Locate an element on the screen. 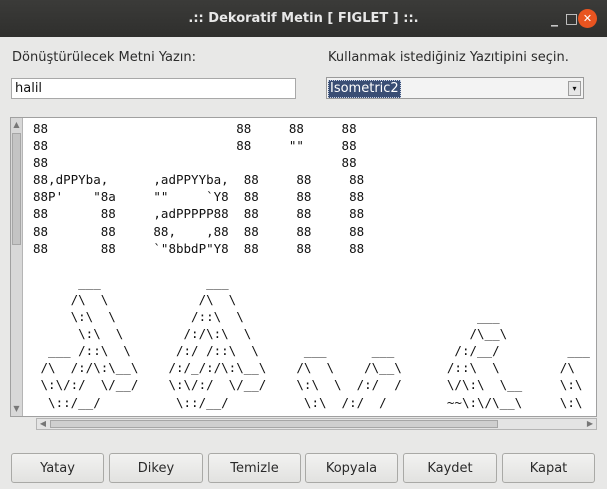 This screenshot has height=489, width=607. copy-button: Kopyala is located at coordinates (351, 468).